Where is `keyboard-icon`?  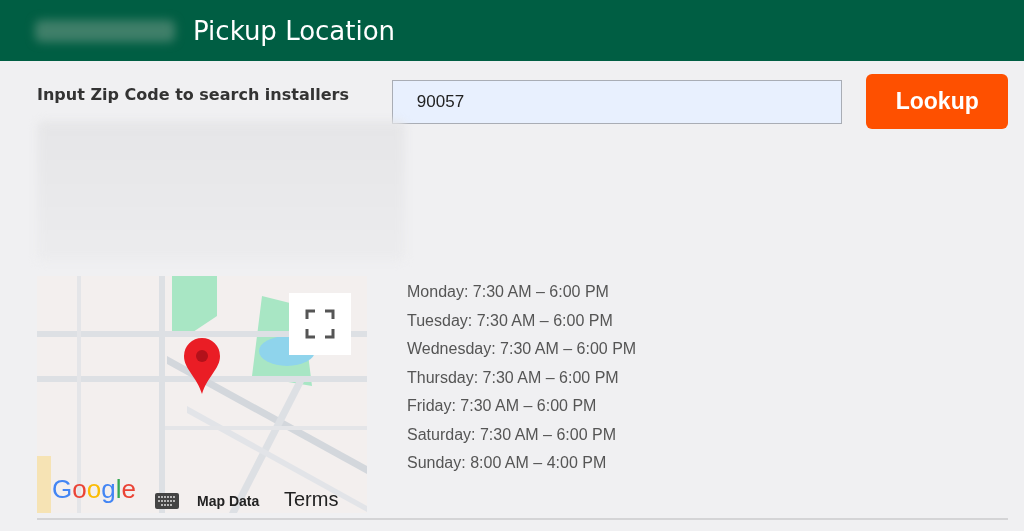 keyboard-icon is located at coordinates (167, 501).